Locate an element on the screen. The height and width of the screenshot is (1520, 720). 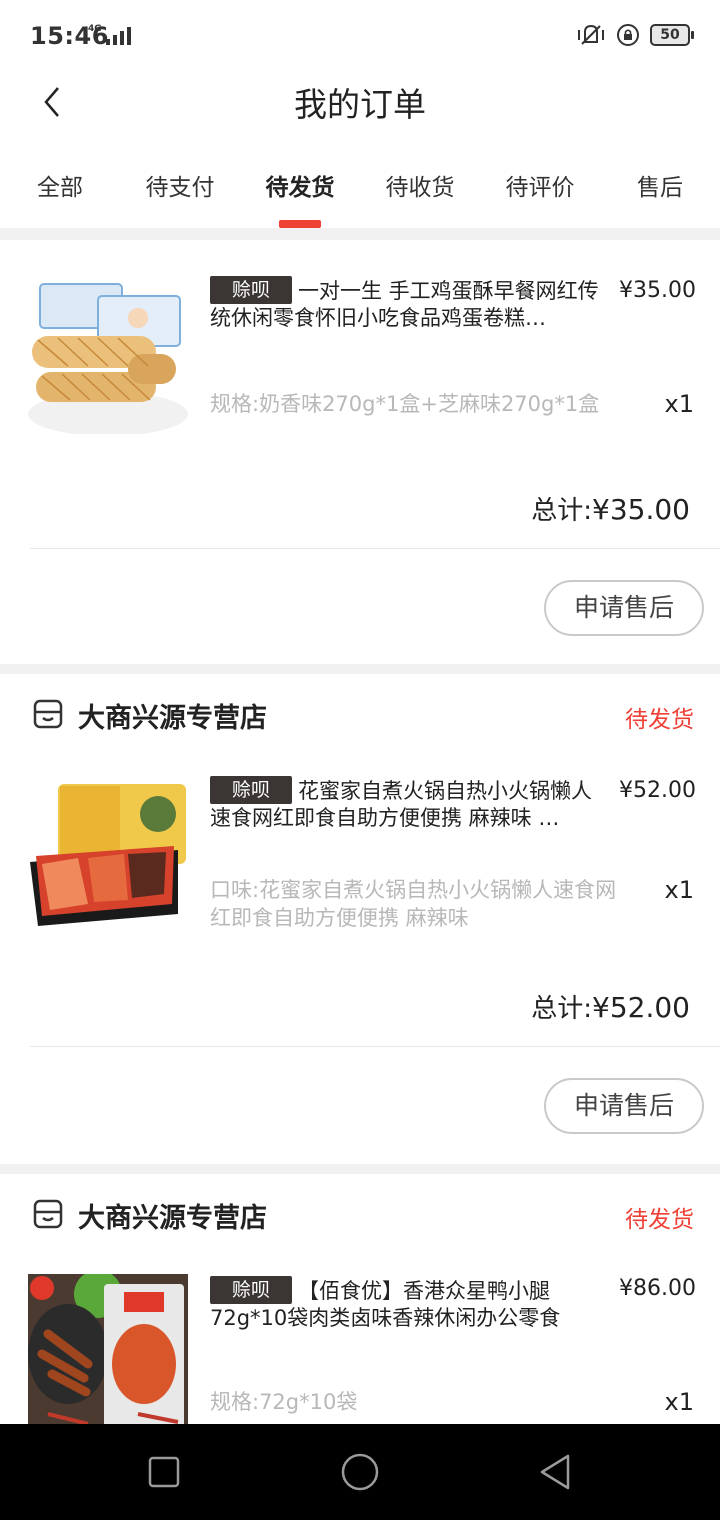
home-button is located at coordinates (360, 1472).